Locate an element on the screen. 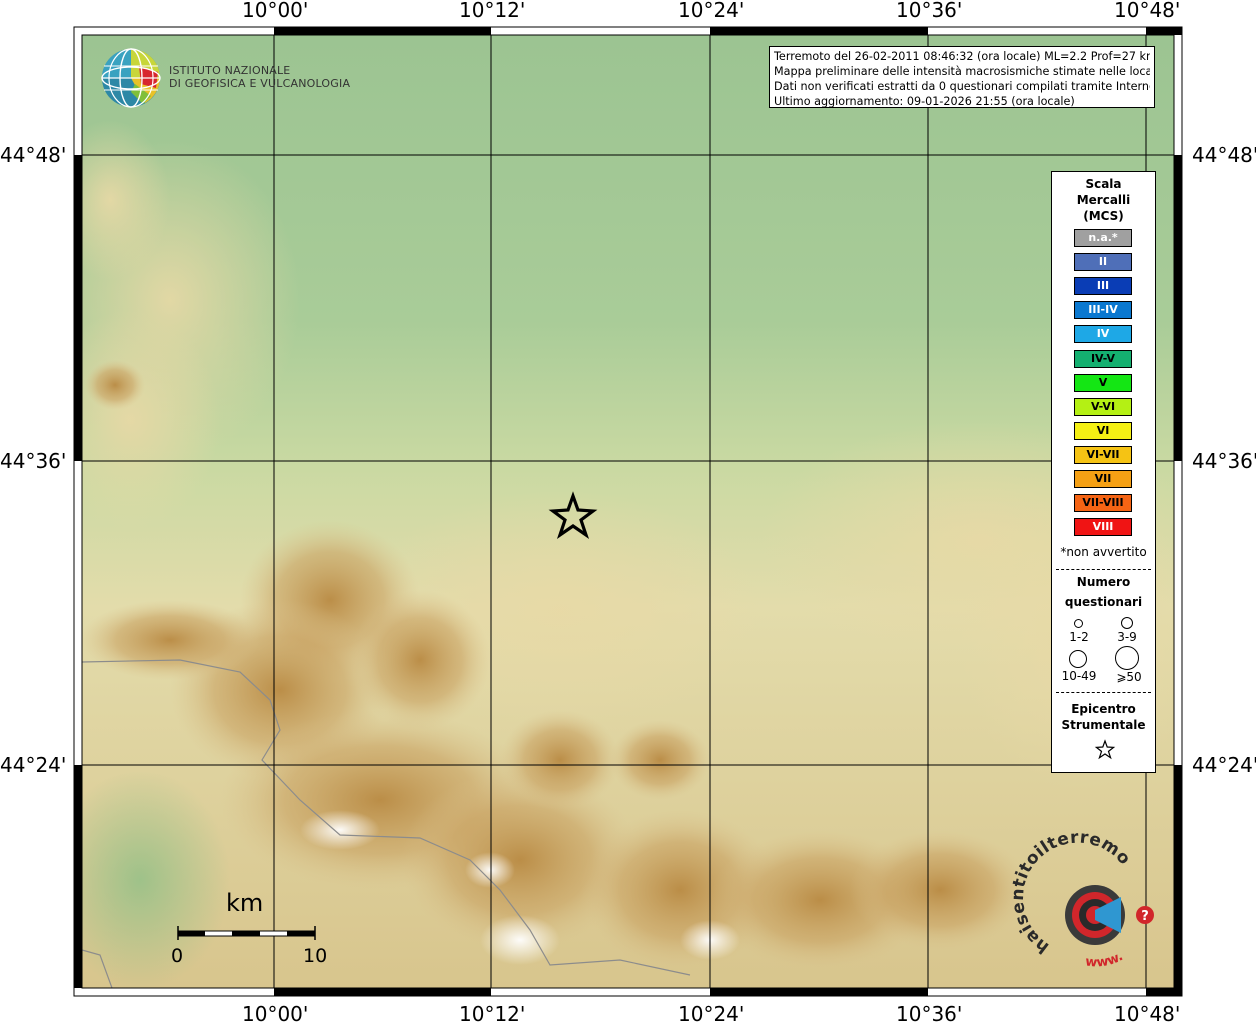 This screenshot has width=1256, height=1026. scale-unit-label: km is located at coordinates (245, 903).